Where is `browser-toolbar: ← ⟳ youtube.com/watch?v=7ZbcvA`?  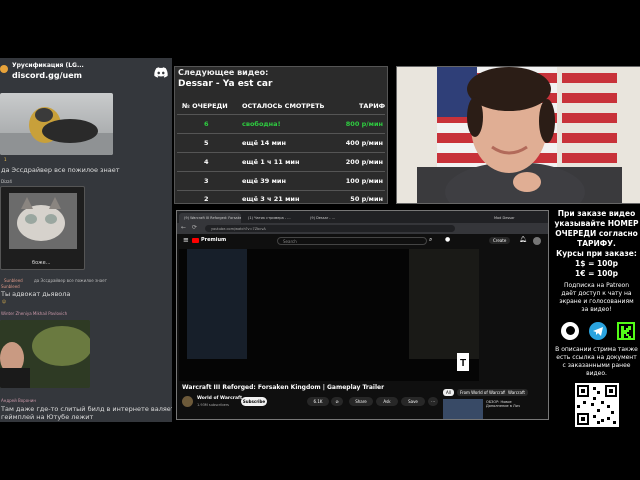 browser-toolbar: ← ⟳ youtube.com/watch?v=7ZbcvA is located at coordinates (362, 228).